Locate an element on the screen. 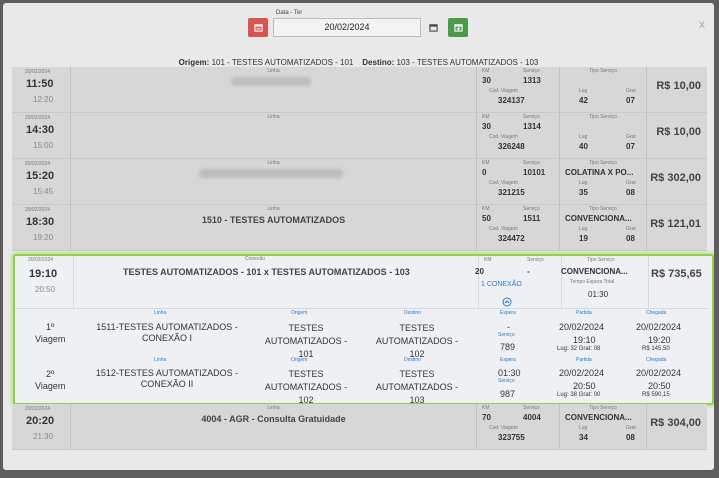 This screenshot has width=719, height=478. departure-time: 19:10 is located at coordinates (43, 274).